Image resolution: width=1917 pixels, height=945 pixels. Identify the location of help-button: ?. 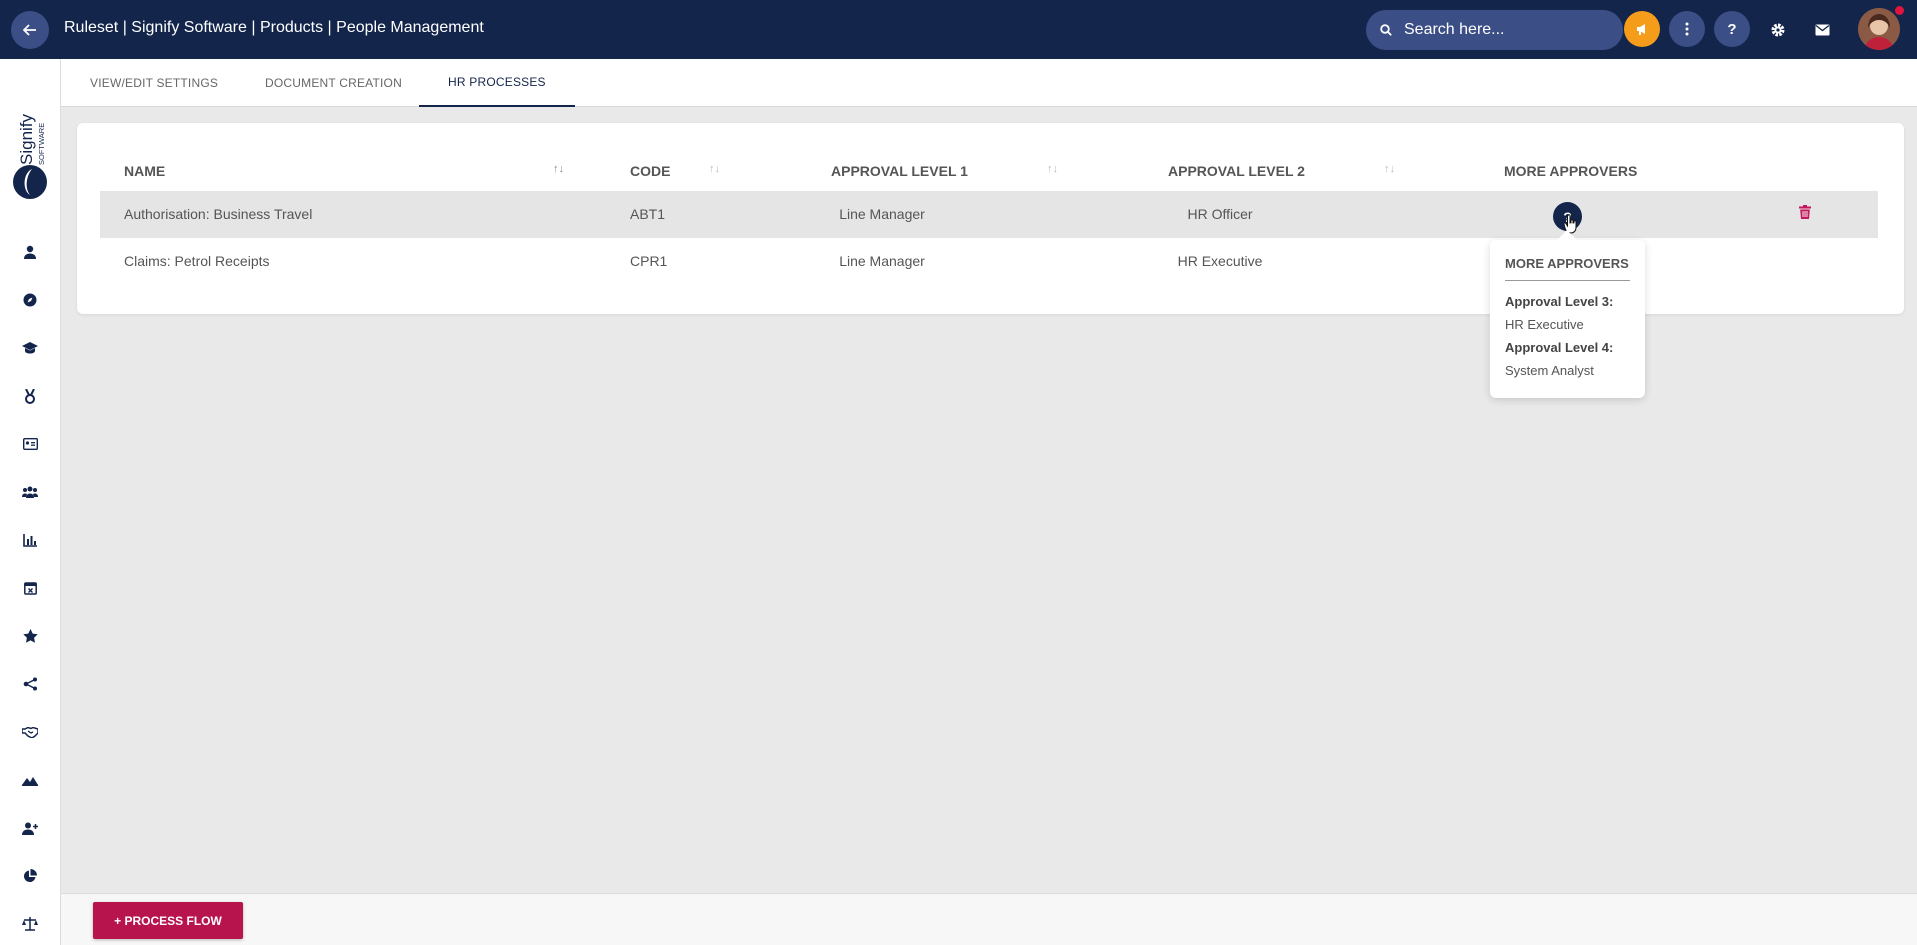
(1732, 29).